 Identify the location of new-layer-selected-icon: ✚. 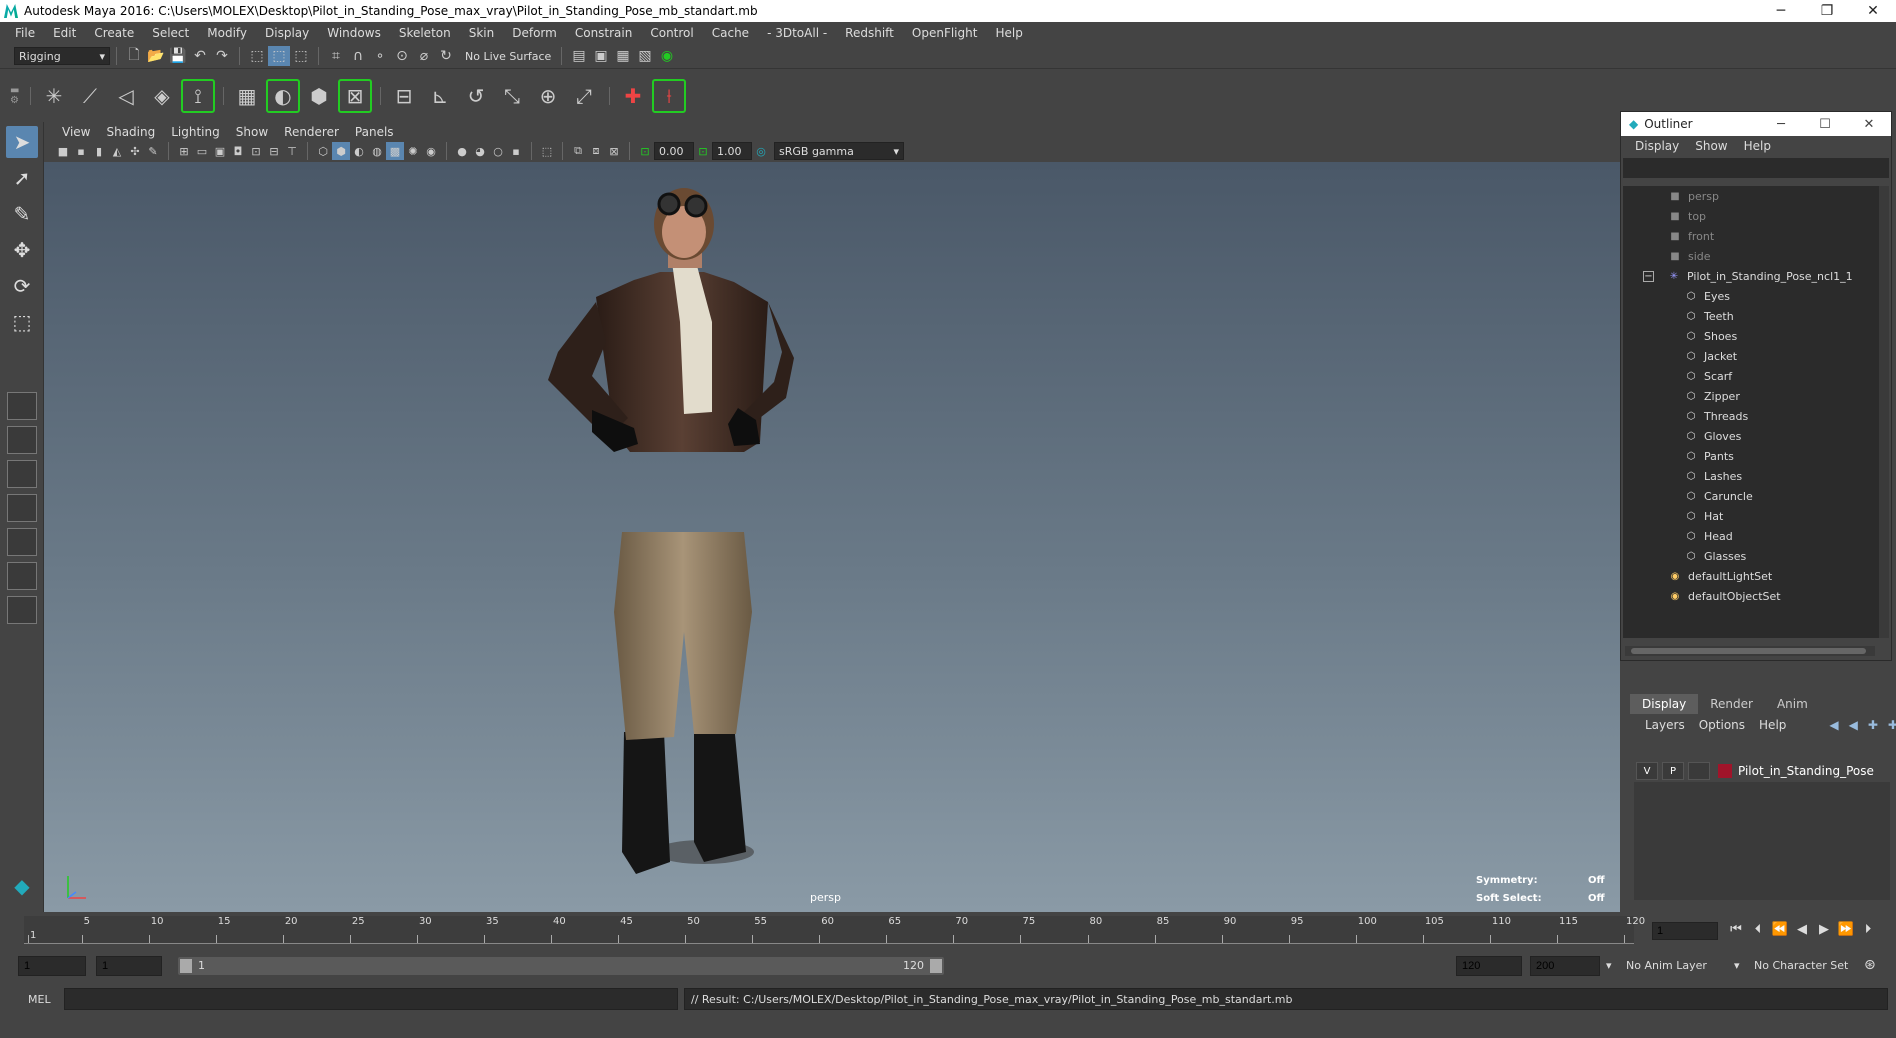
(1892, 725).